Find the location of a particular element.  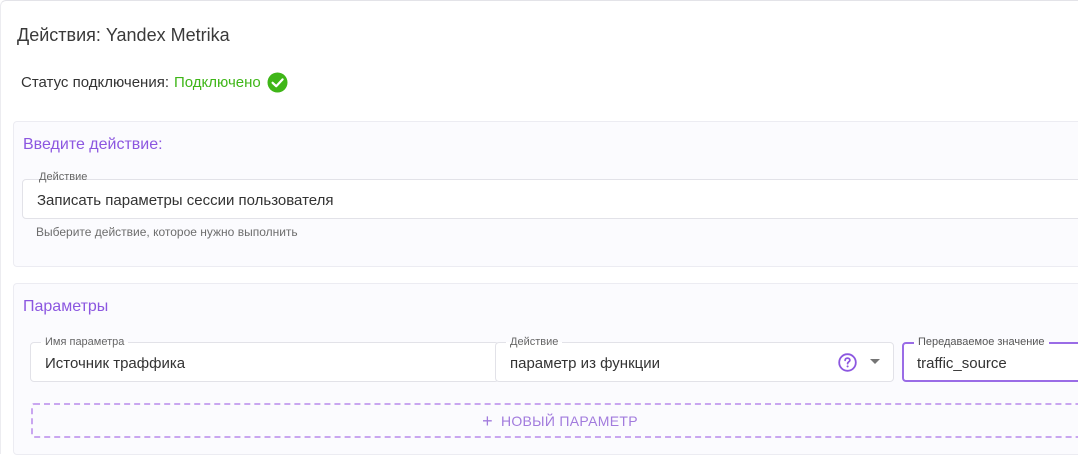

status-label: Статус подключения: is located at coordinates (95, 82).